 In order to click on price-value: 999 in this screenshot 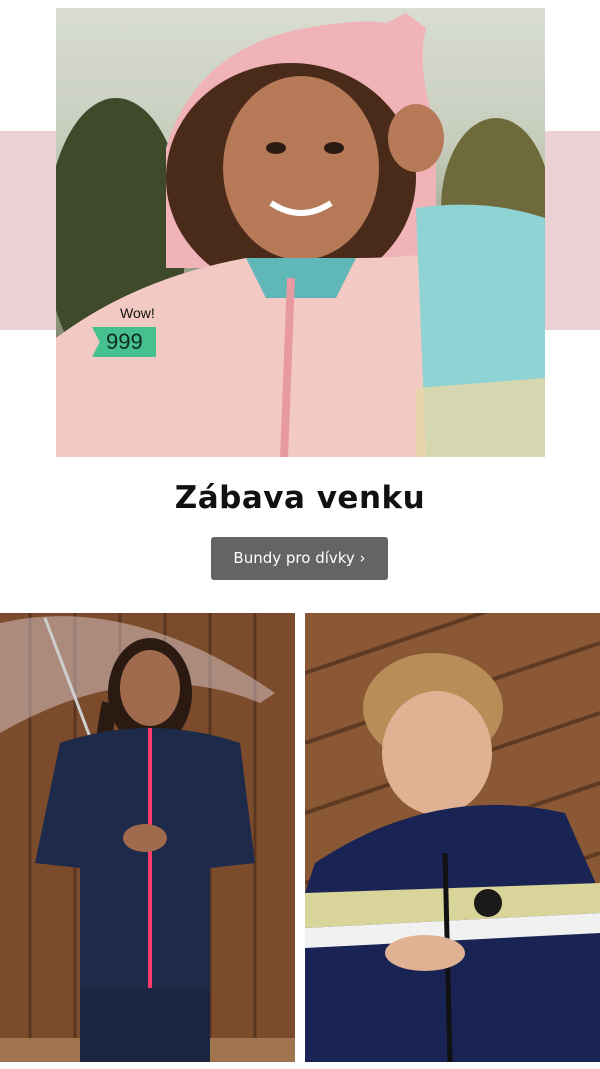, I will do `click(124, 341)`.